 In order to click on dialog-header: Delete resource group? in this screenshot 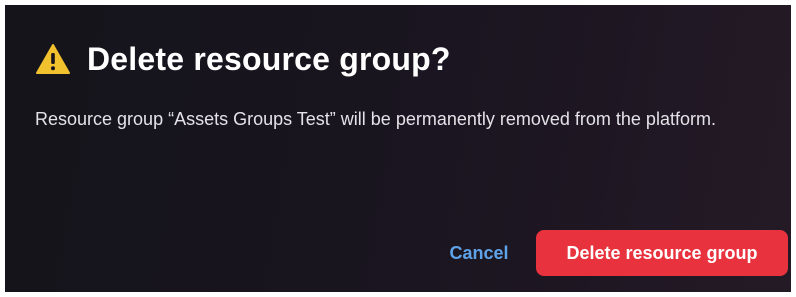, I will do `click(243, 59)`.